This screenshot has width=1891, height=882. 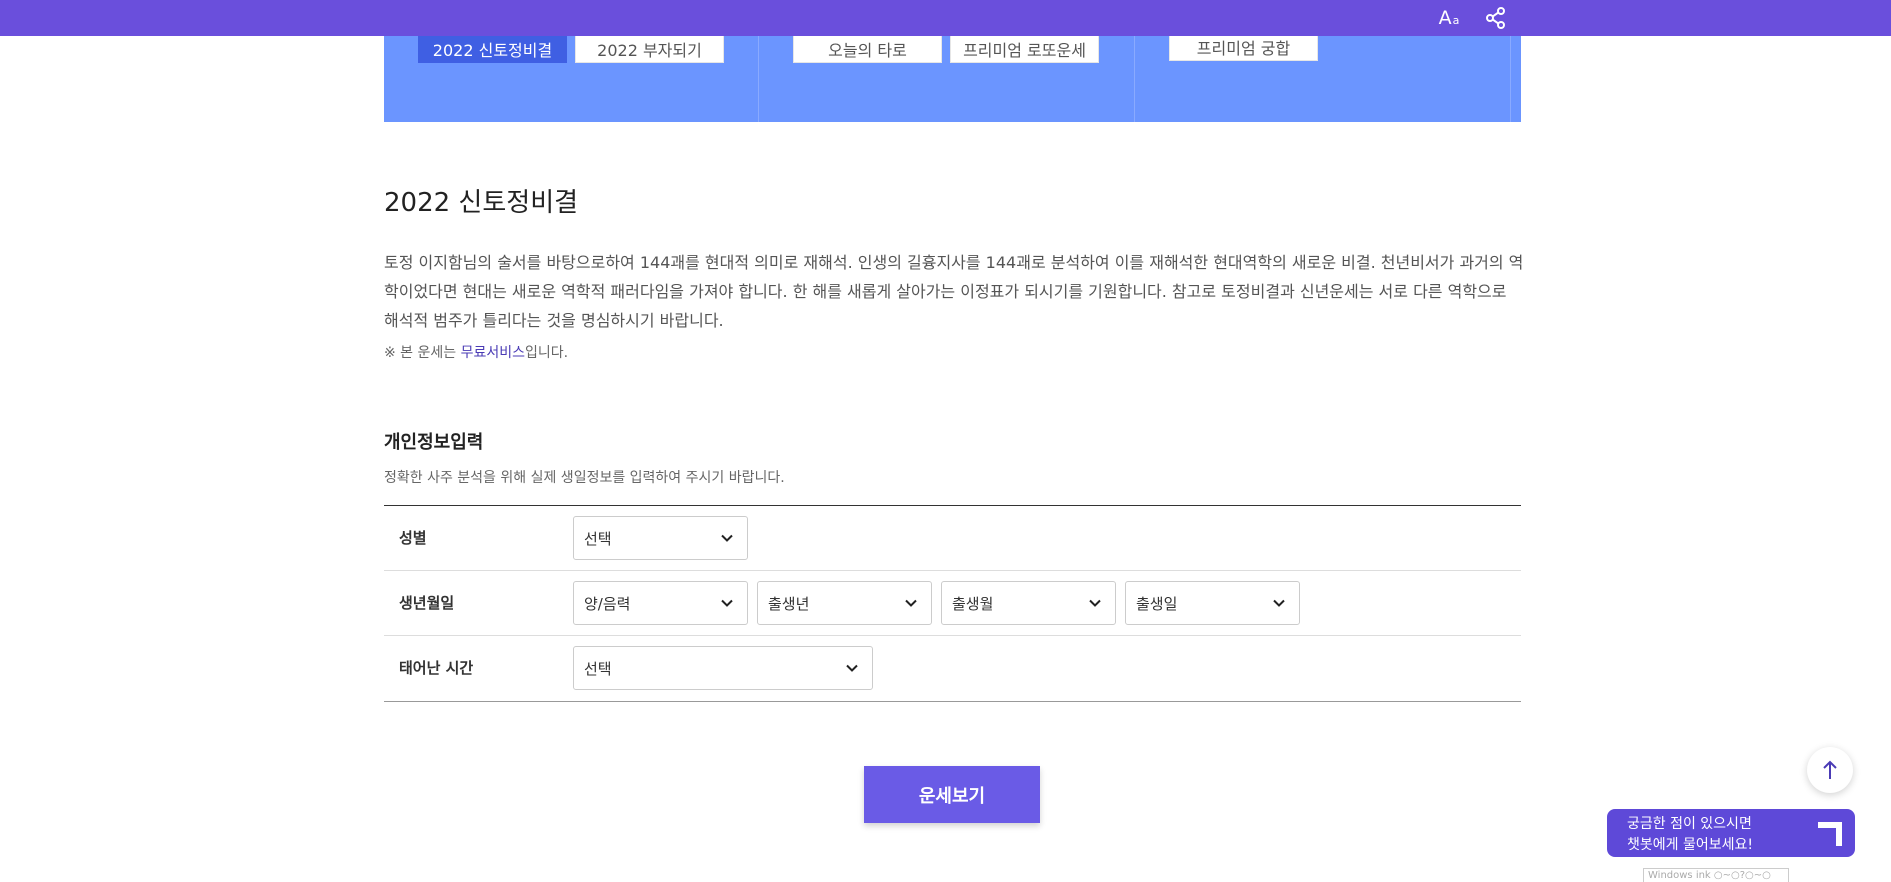 I want to click on share-icon, so click(x=1496, y=18).